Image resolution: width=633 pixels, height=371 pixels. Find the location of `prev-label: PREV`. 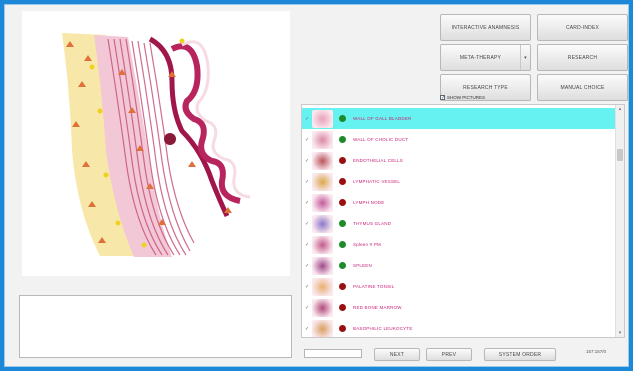

prev-label: PREV is located at coordinates (449, 354).